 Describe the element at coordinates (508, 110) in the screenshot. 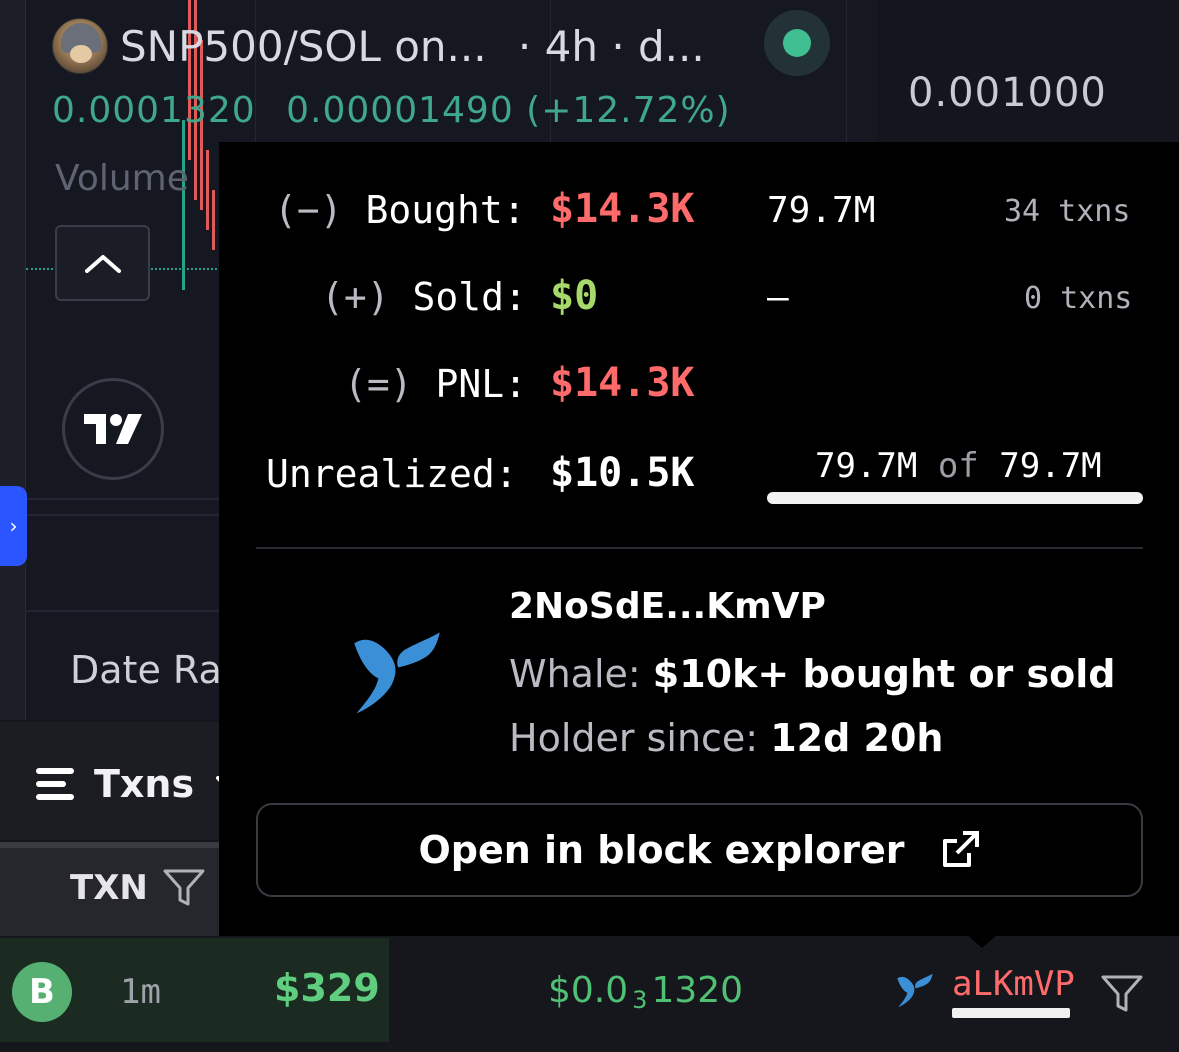

I see `ohlc-change: 0.00001490 (+12.72%)` at that location.